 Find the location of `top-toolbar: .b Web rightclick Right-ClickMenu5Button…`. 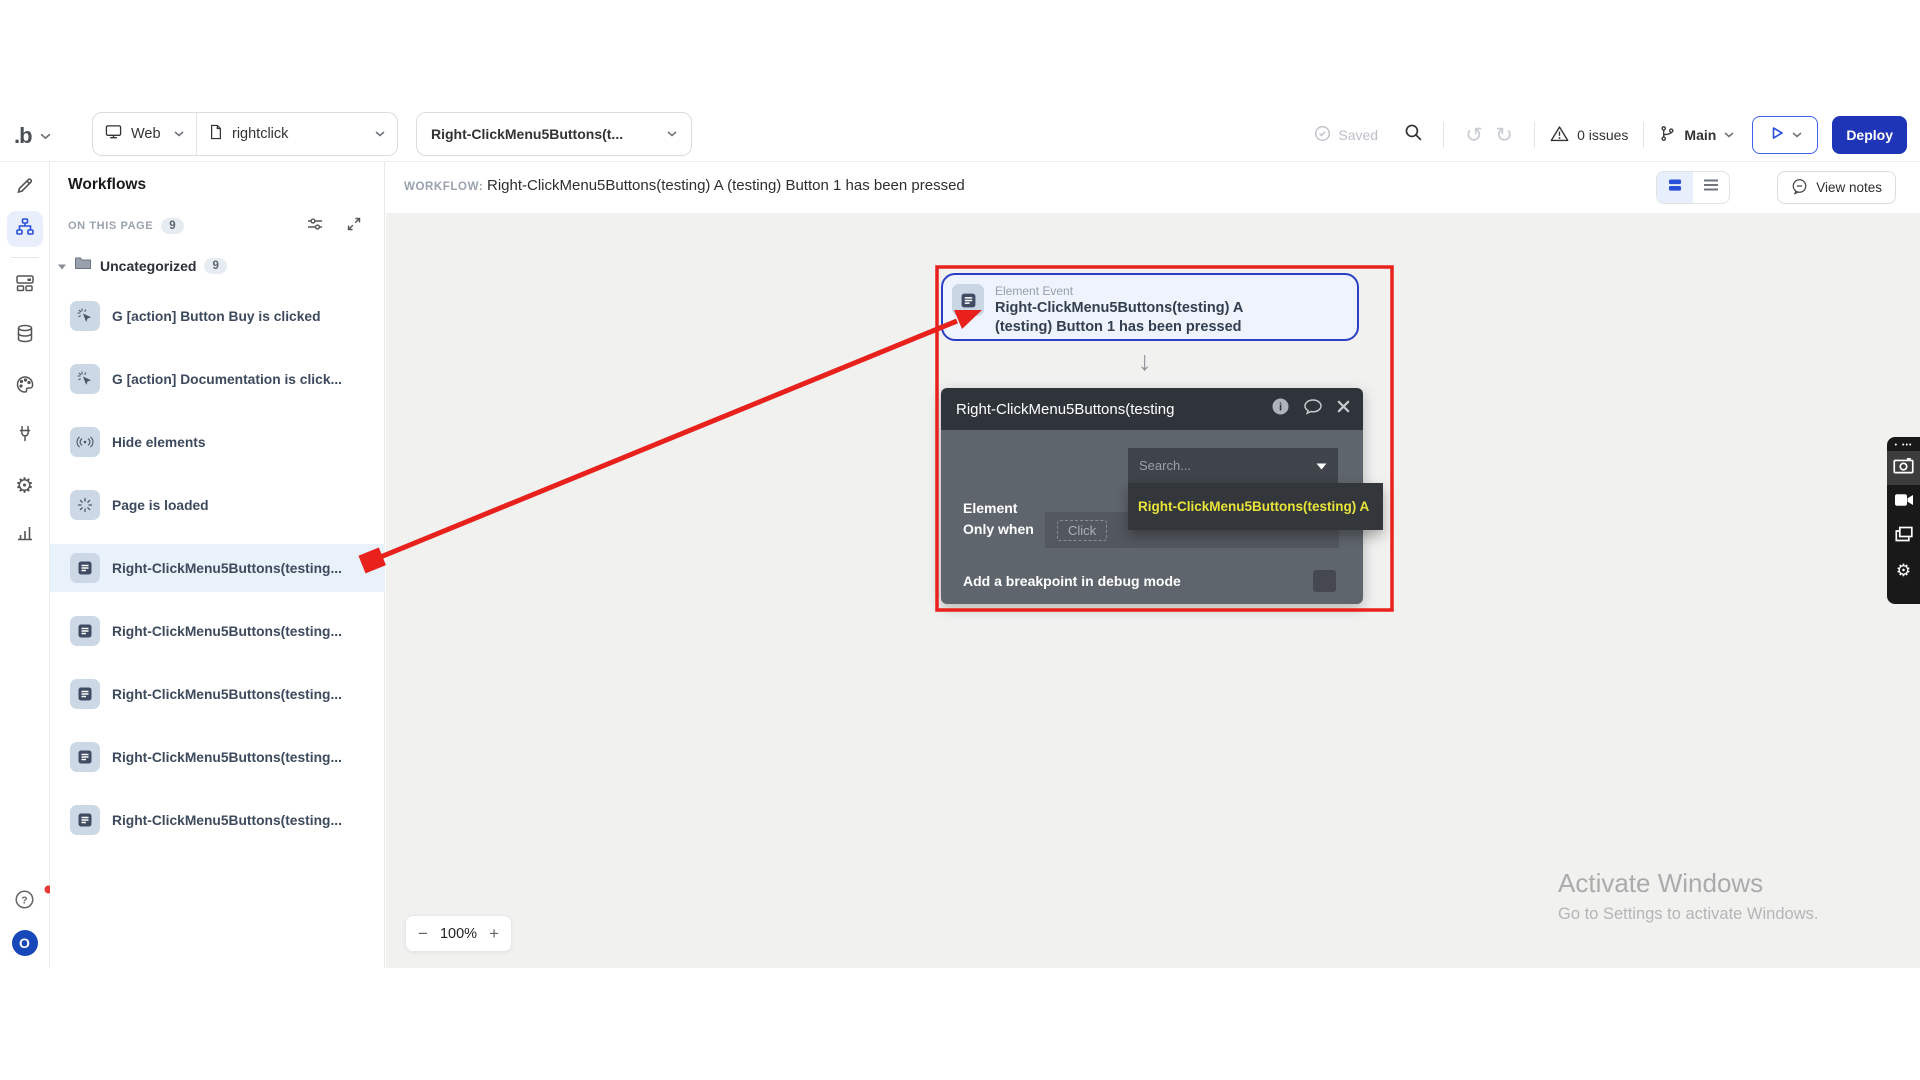

top-toolbar: .b Web rightclick Right-ClickMenu5Button… is located at coordinates (960, 136).